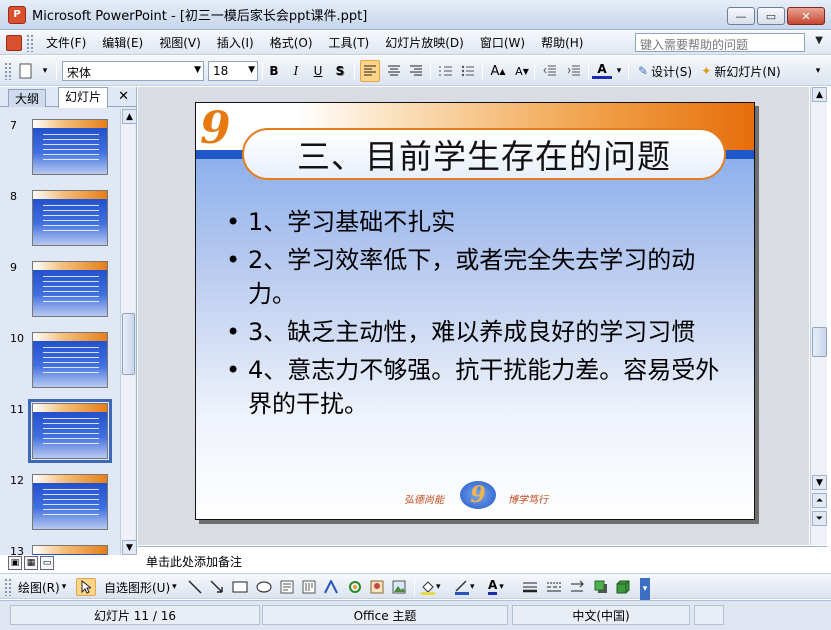 This screenshot has width=831, height=630. Describe the element at coordinates (70, 431) in the screenshot. I see `slide-thumbnail-selected` at that location.